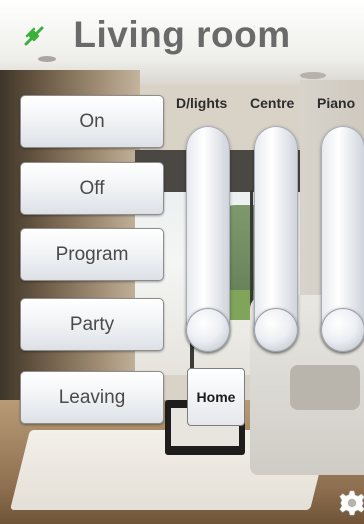 The height and width of the screenshot is (524, 364). Describe the element at coordinates (342, 239) in the screenshot. I see `fader-piano` at that location.